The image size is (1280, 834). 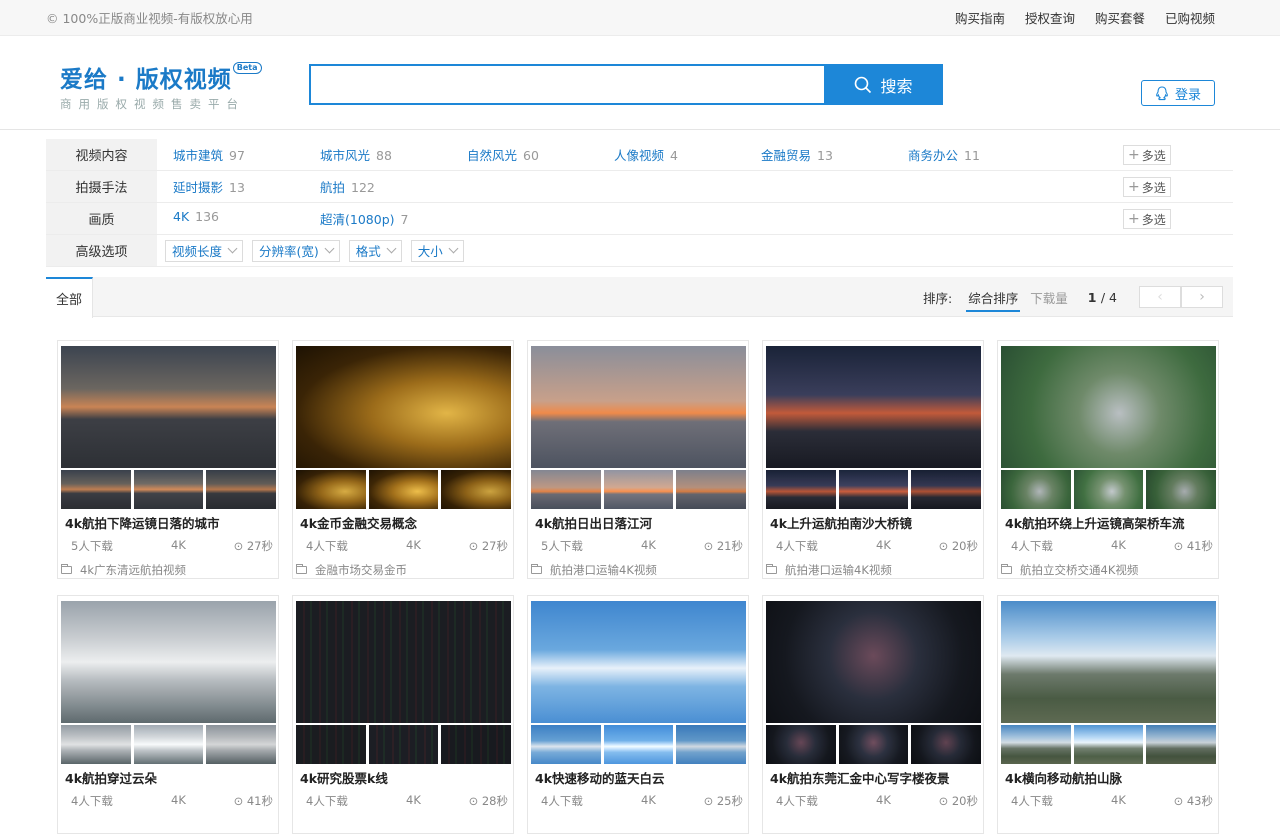 I want to click on video-category: 4k广东清远航拍视频, so click(x=123, y=570).